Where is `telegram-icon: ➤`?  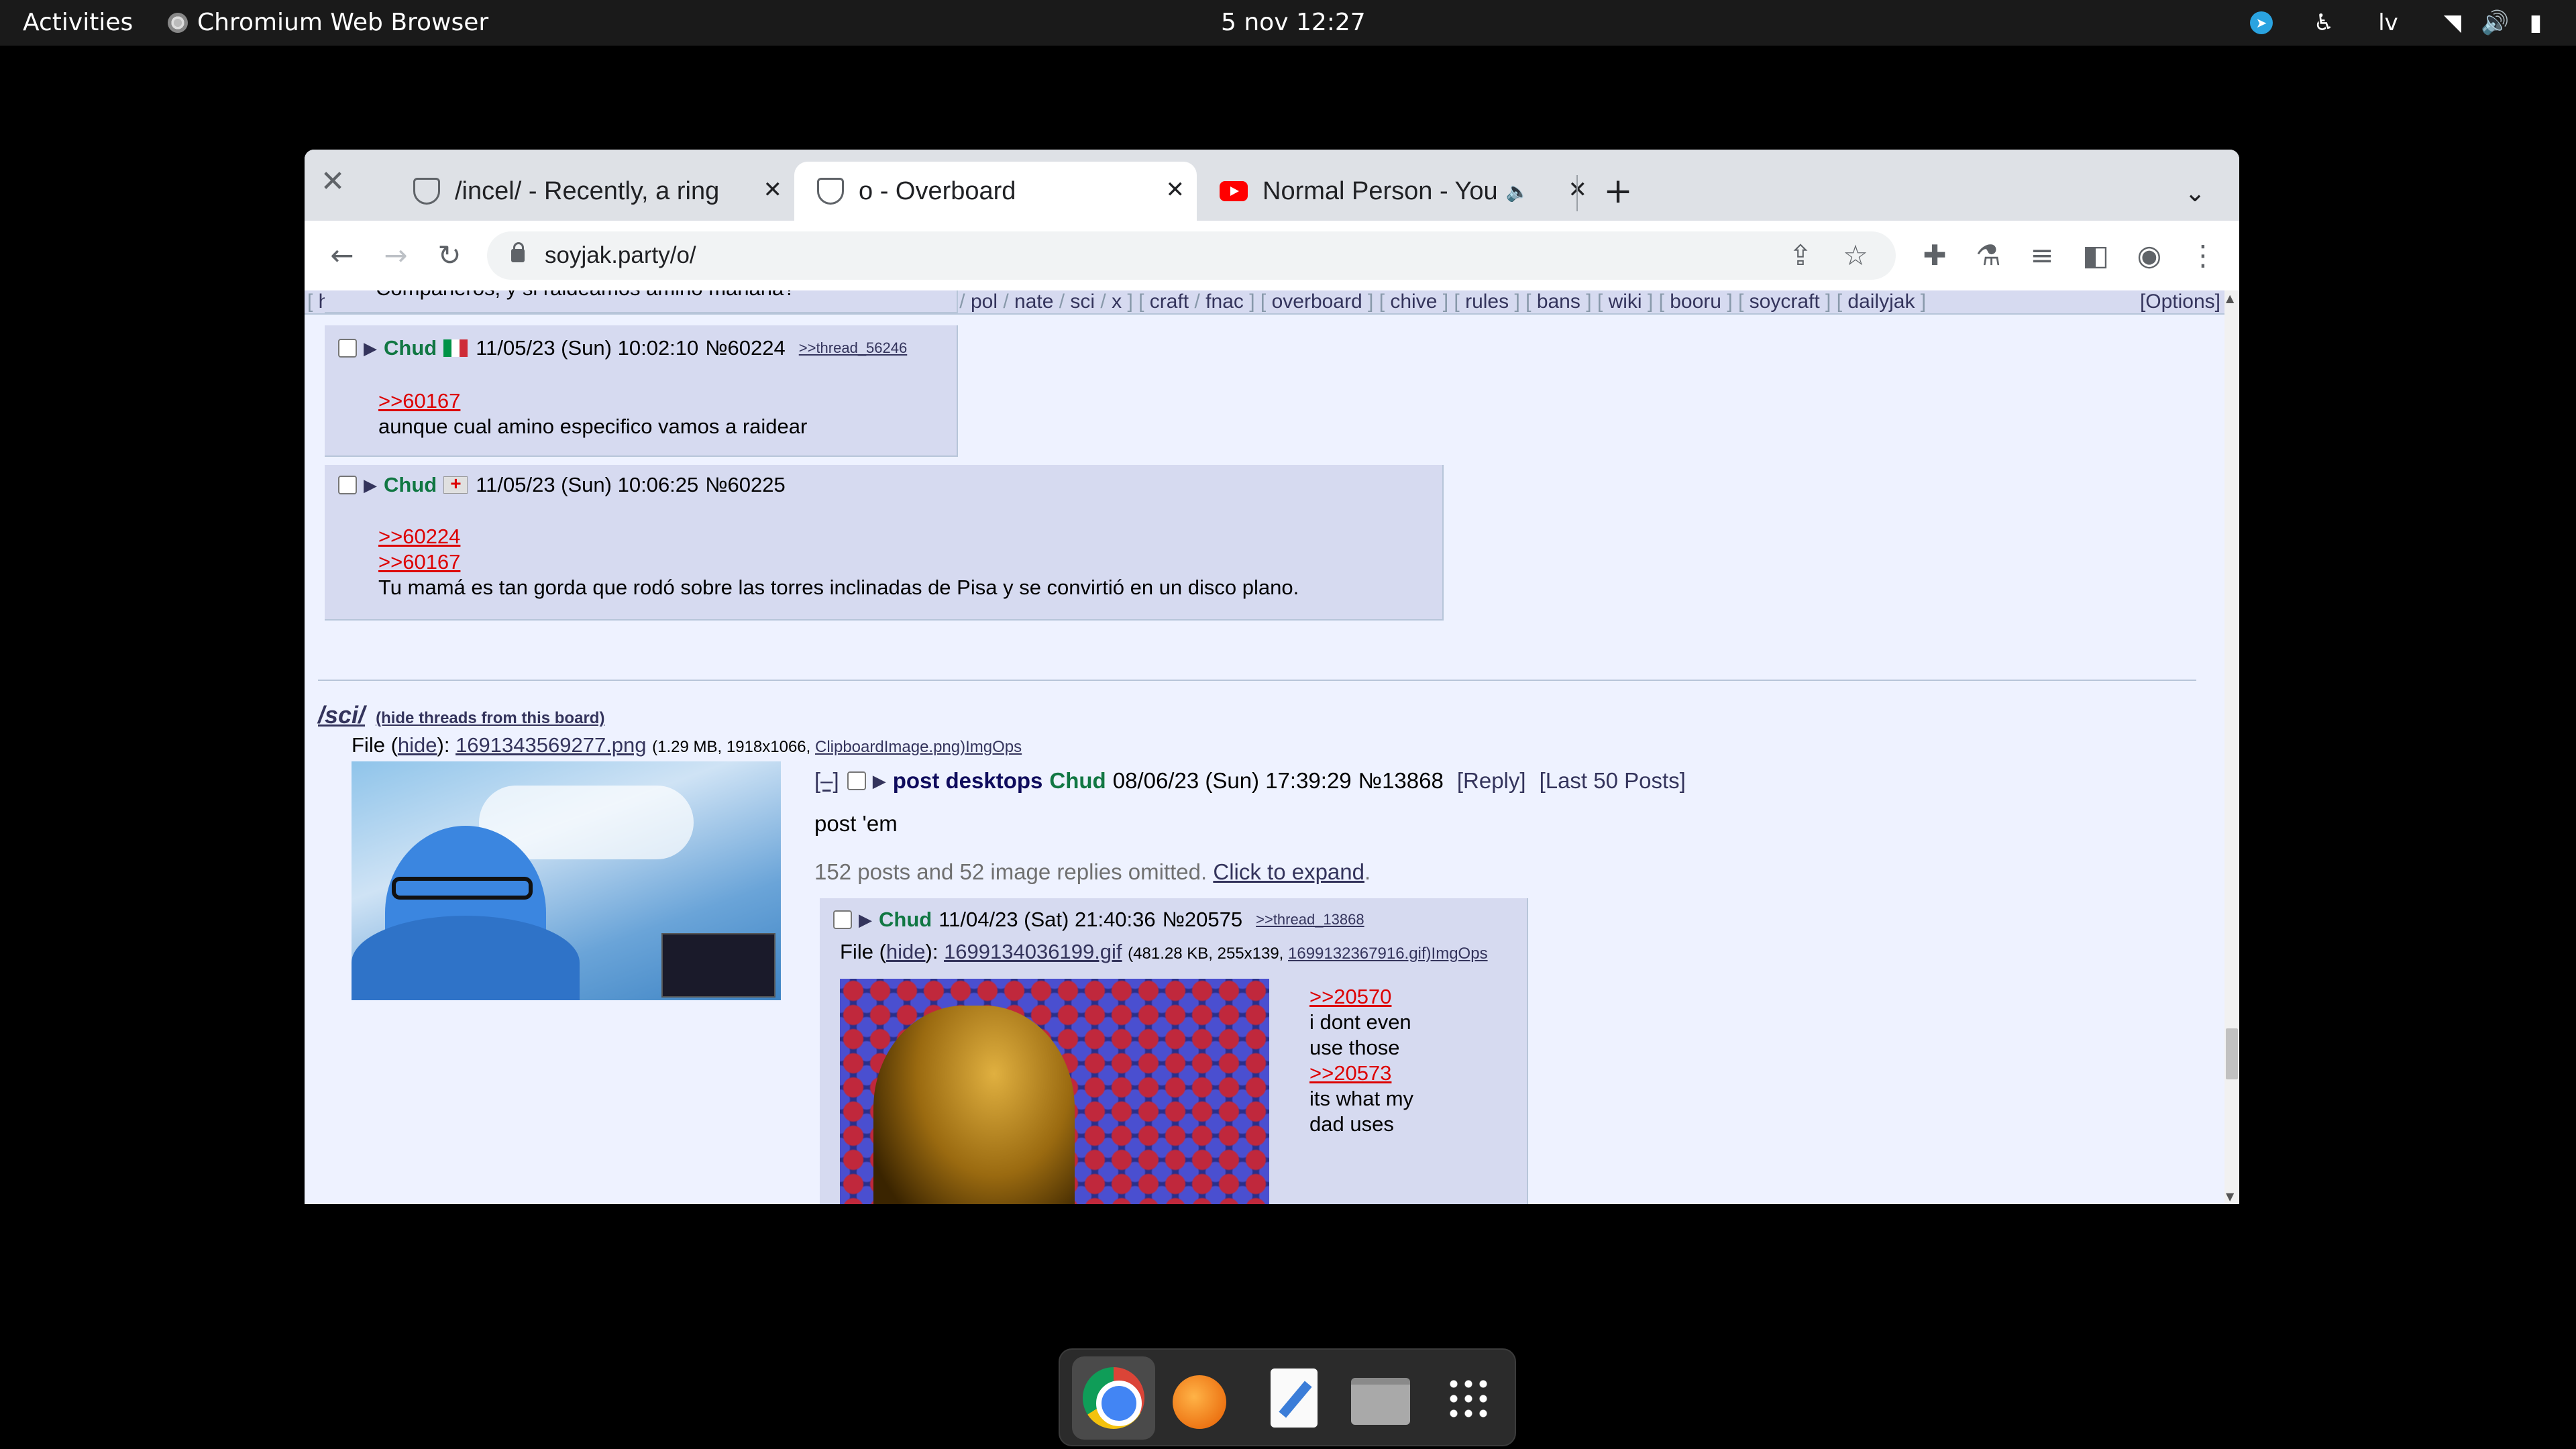
telegram-icon: ➤ is located at coordinates (2261, 22).